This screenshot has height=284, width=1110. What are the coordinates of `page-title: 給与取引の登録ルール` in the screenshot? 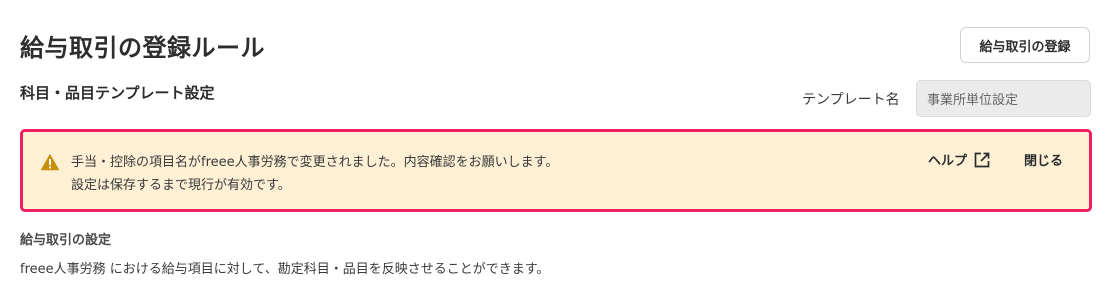 It's located at (142, 48).